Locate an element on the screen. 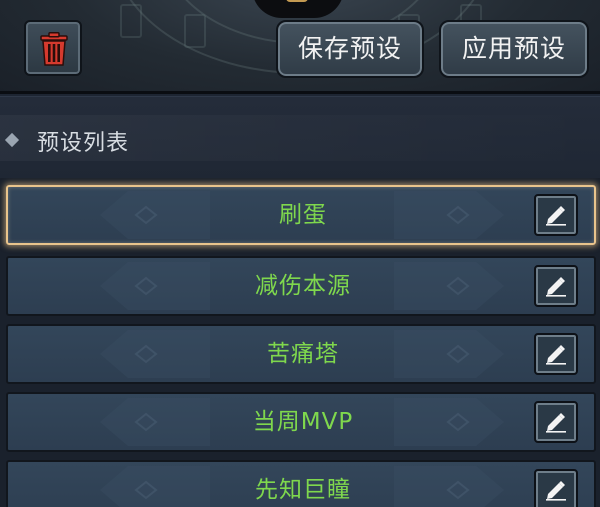  trash-icon is located at coordinates (54, 49).